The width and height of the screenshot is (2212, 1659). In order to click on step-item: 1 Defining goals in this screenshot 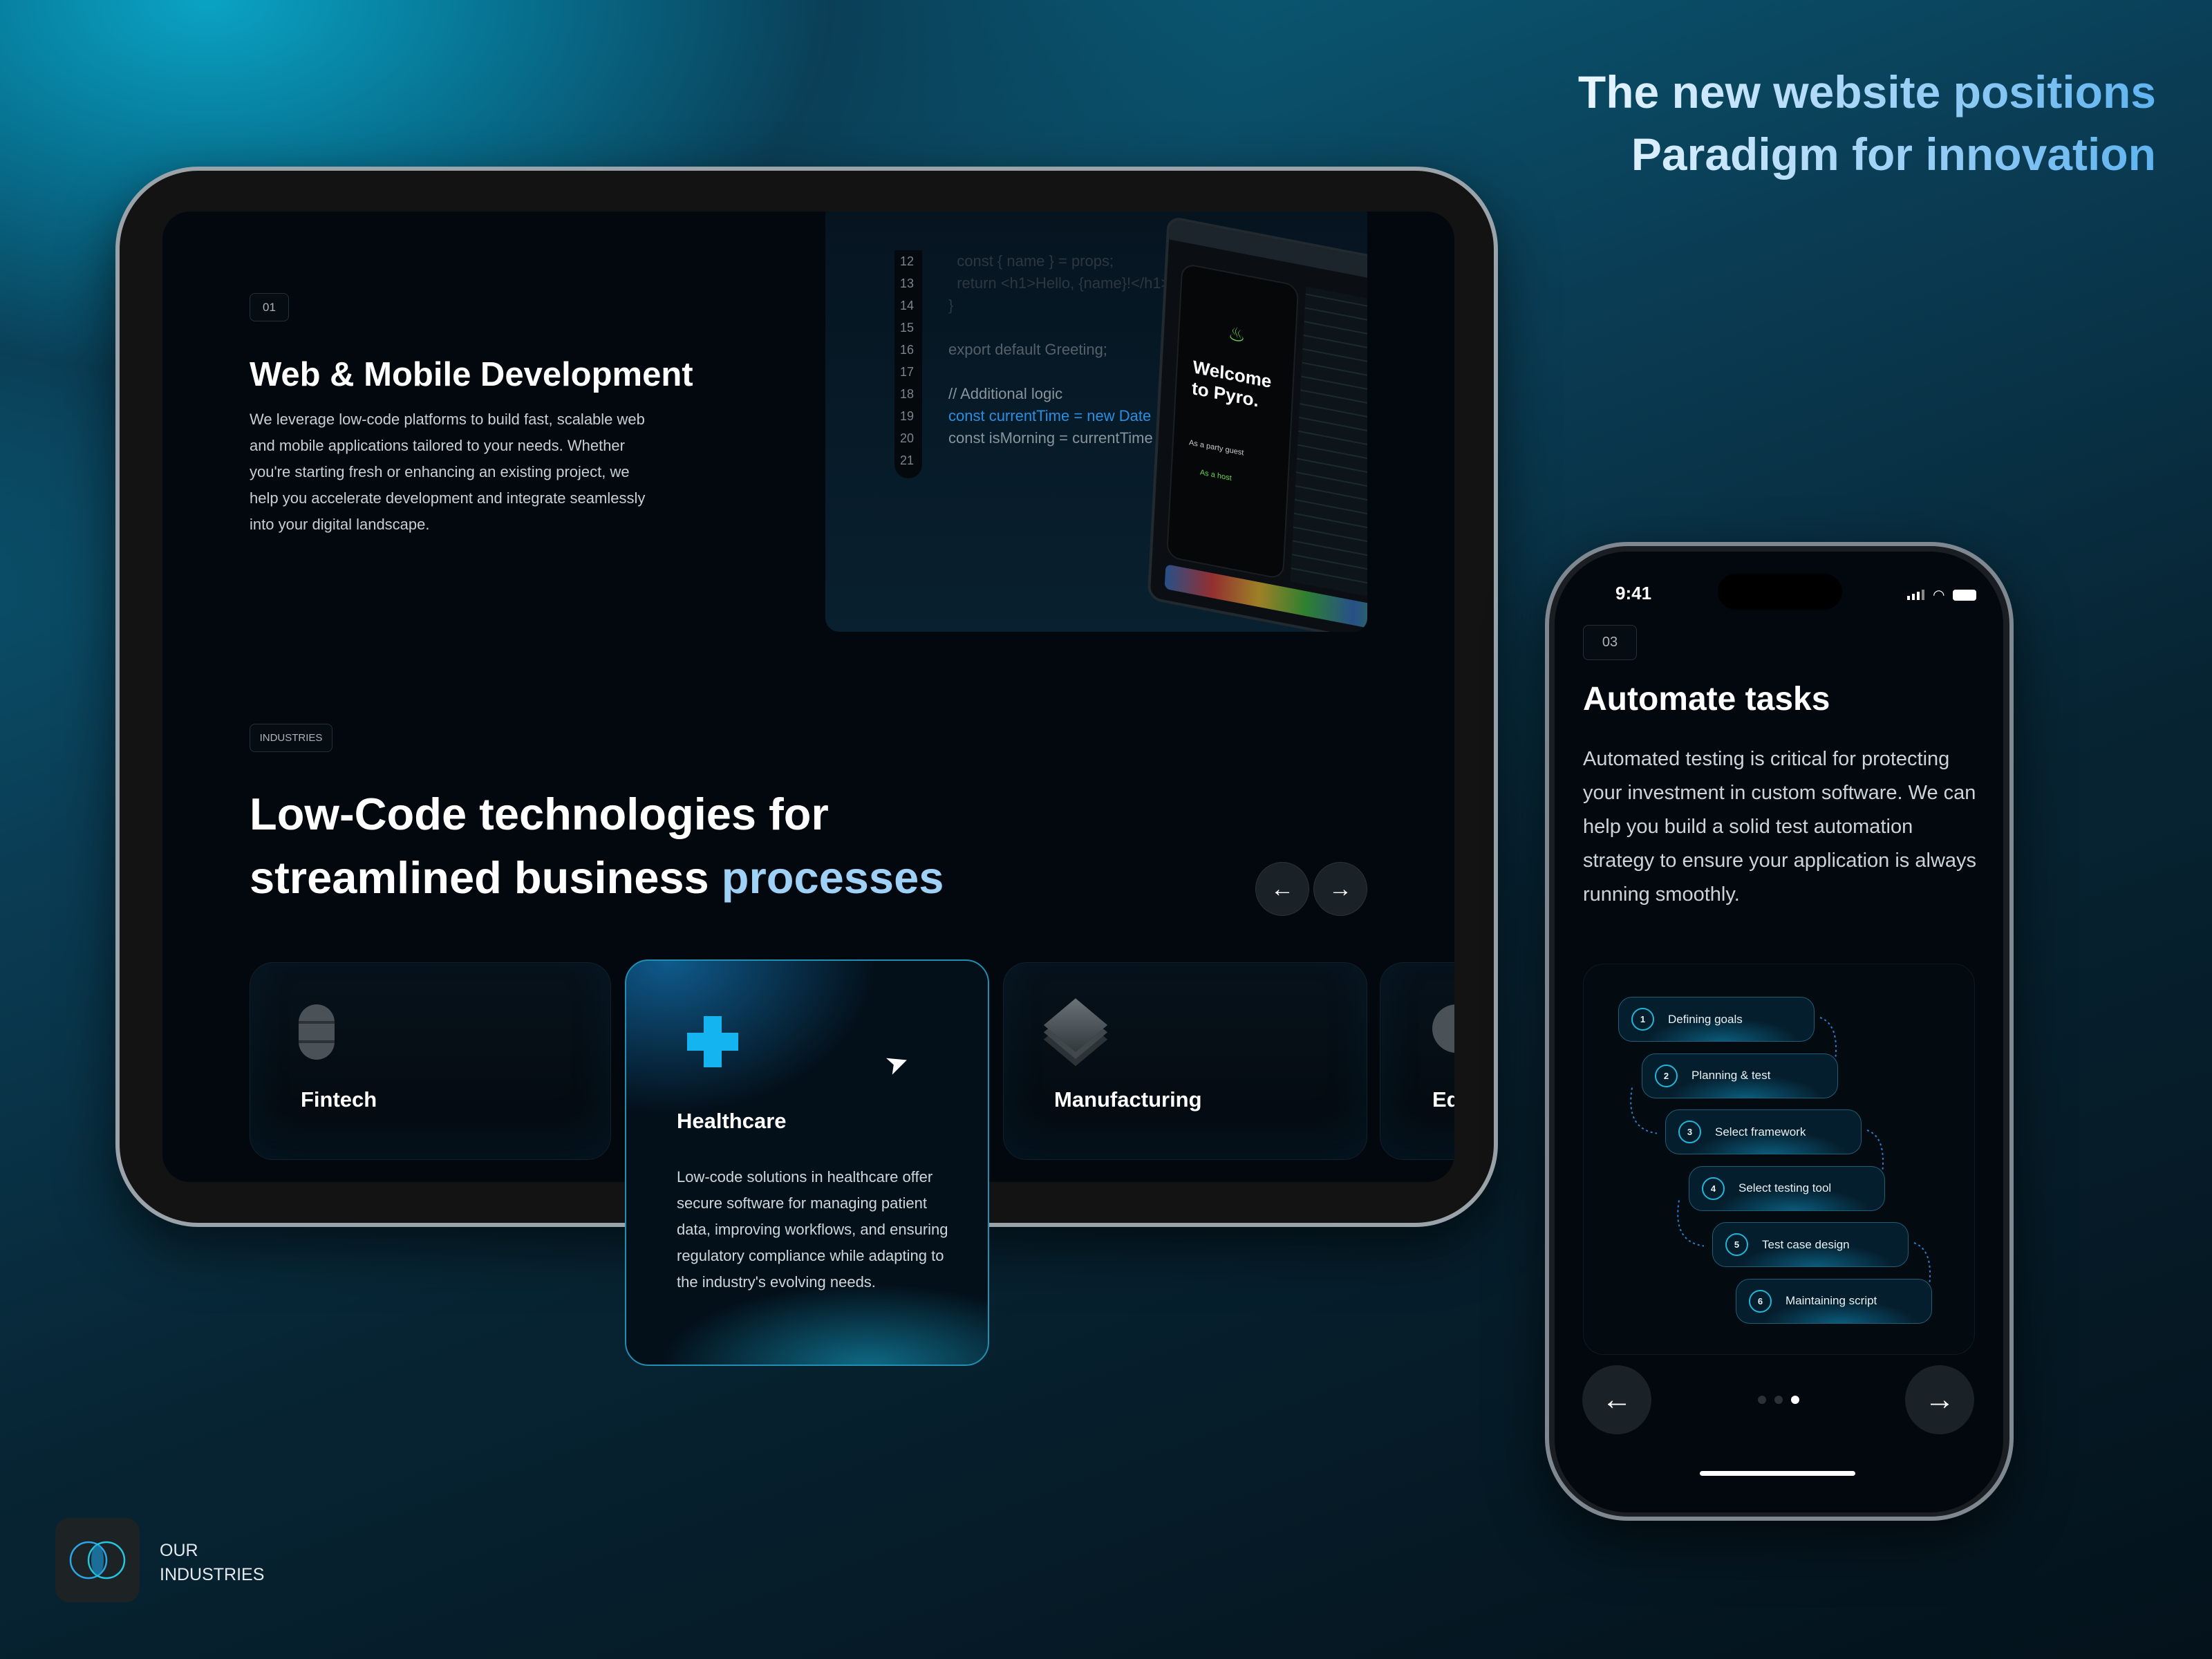, I will do `click(1717, 1020)`.